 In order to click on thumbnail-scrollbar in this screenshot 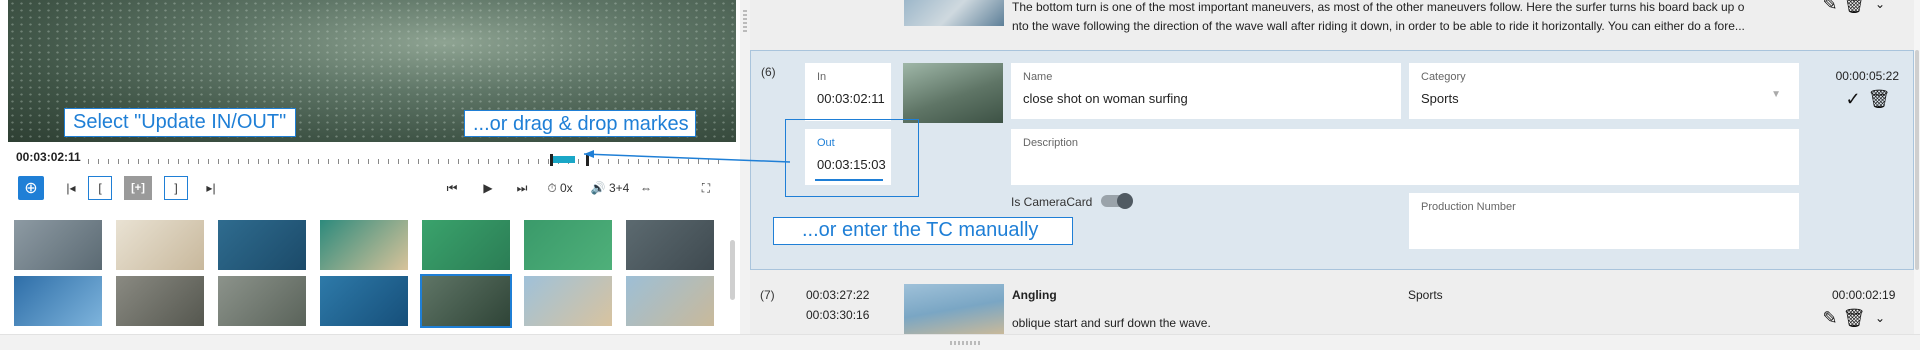, I will do `click(732, 270)`.